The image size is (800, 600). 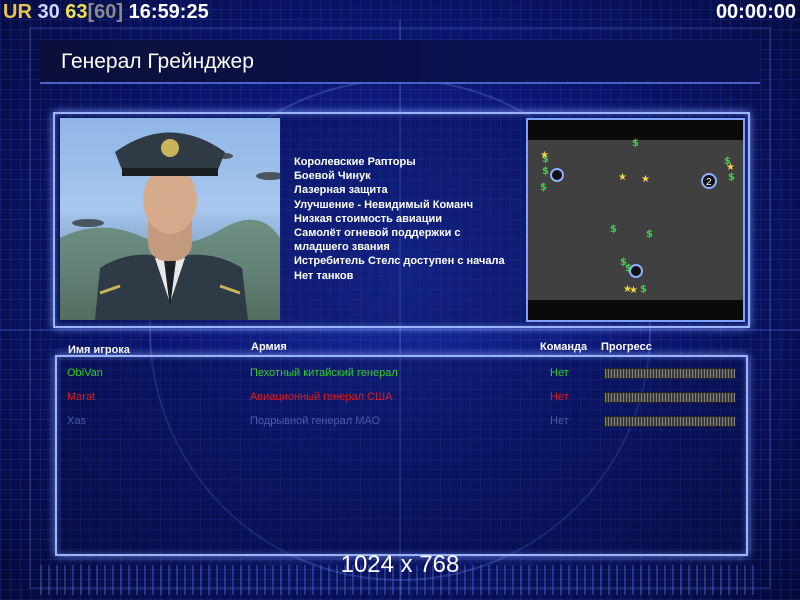 I want to click on clock: 16:59:25, so click(x=168, y=12).